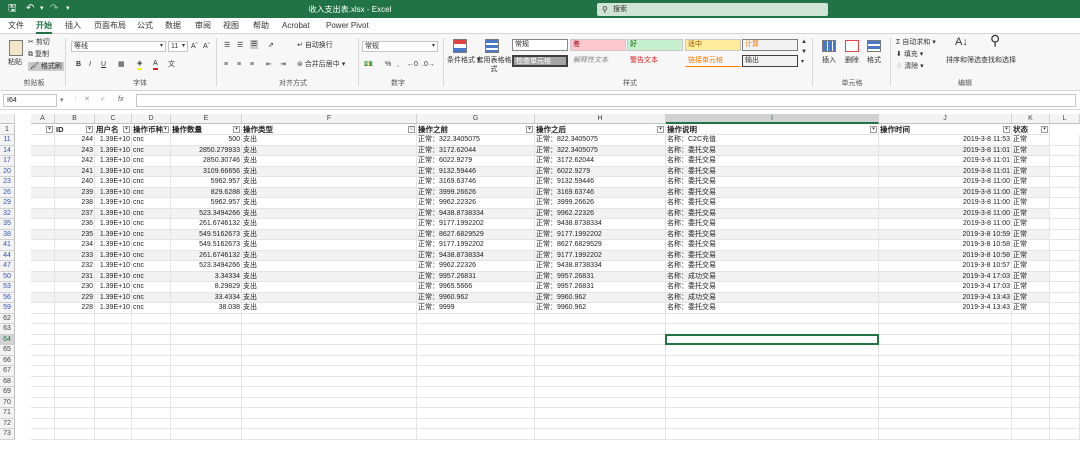 This screenshot has height=461, width=1080. Describe the element at coordinates (772, 129) in the screenshot. I see `header-cell: 操作说明 ▾` at that location.